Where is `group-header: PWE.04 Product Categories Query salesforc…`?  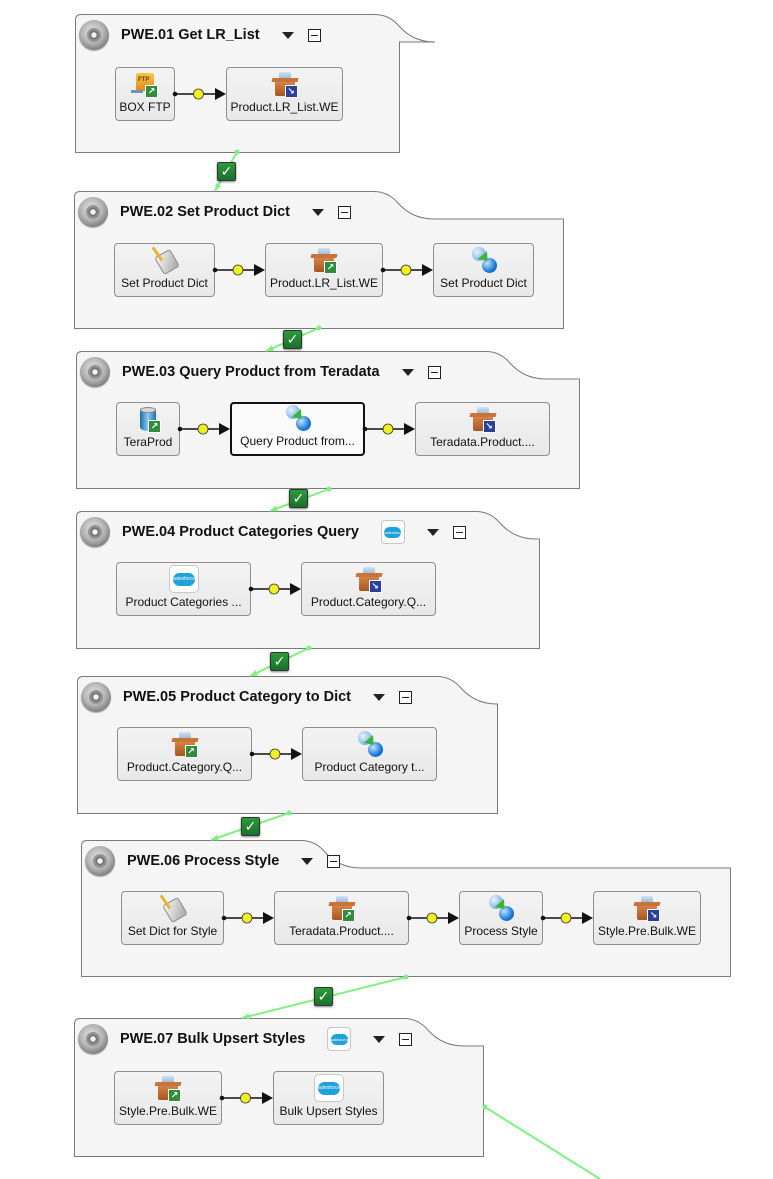 group-header: PWE.04 Product Categories Query salesforc… is located at coordinates (273, 532).